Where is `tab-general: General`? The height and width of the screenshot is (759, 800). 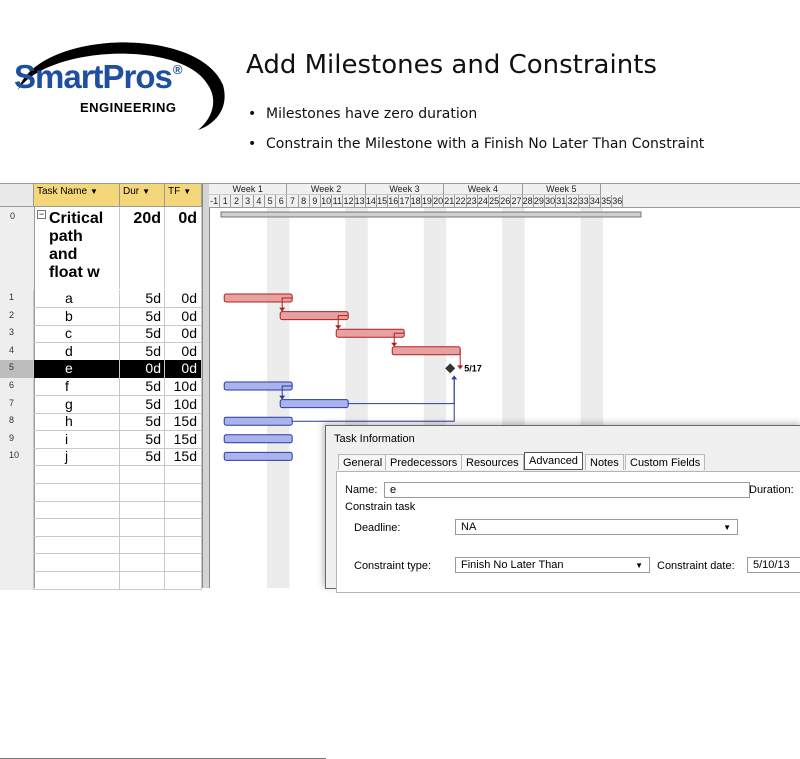 tab-general: General is located at coordinates (363, 462).